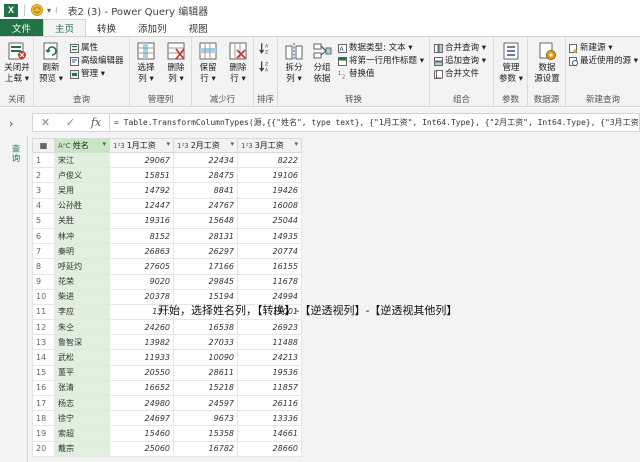  What do you see at coordinates (43, 372) in the screenshot?
I see `row-number: 15` at bounding box center [43, 372].